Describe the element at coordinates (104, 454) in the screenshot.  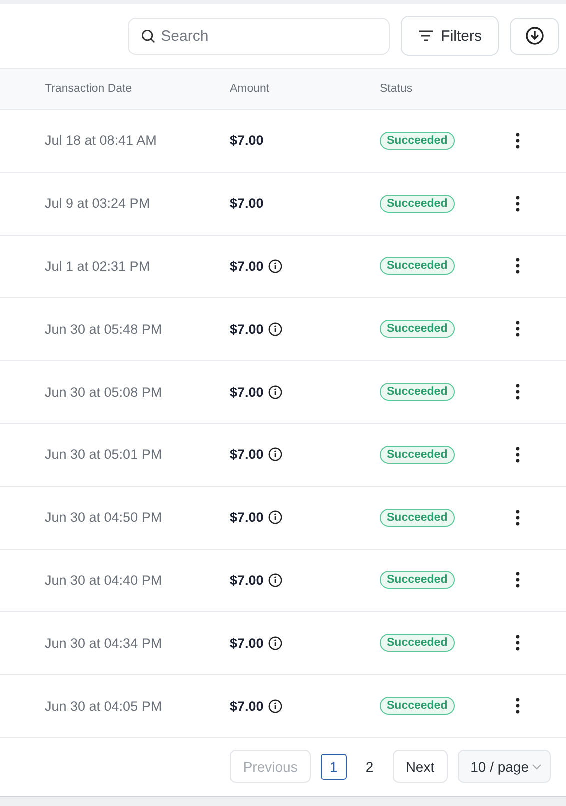
I see `transaction-date: Jun 30 at 05:01 PM` at that location.